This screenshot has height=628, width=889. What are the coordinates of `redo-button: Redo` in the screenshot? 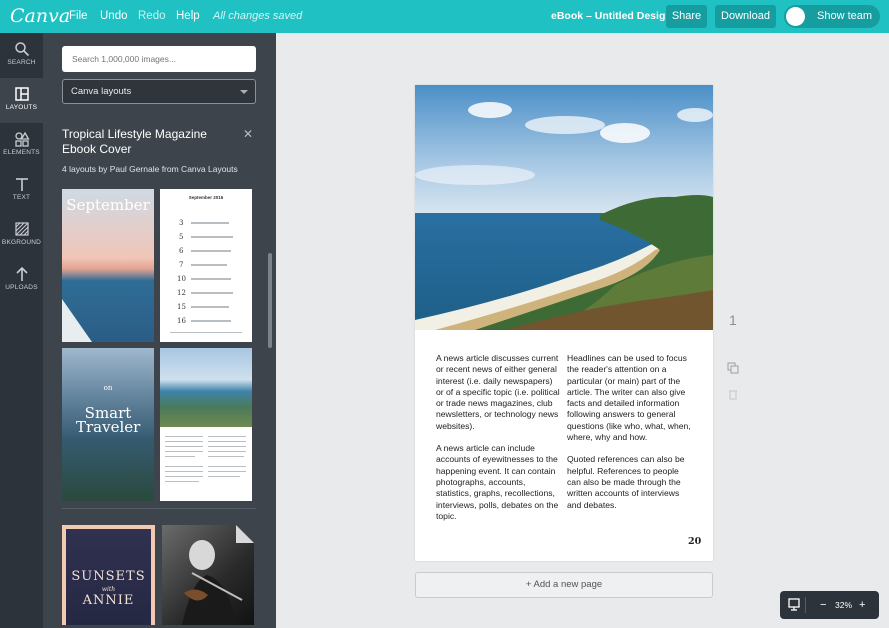 It's located at (152, 16).